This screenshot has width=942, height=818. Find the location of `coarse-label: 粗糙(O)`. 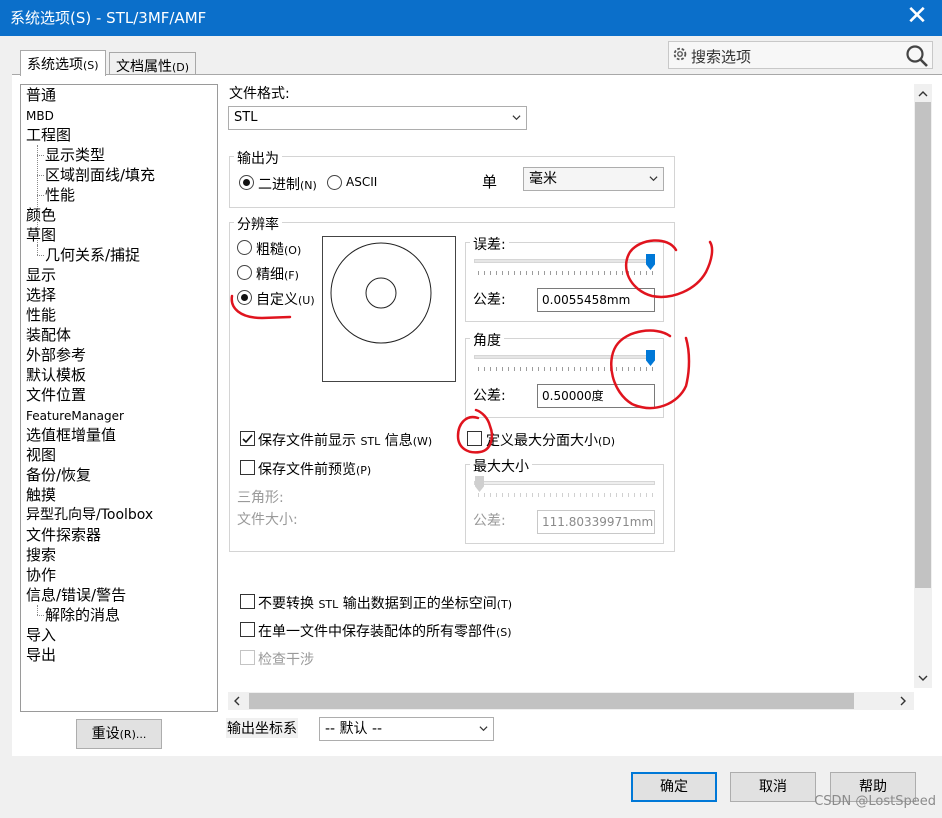

coarse-label: 粗糙(O) is located at coordinates (278, 249).